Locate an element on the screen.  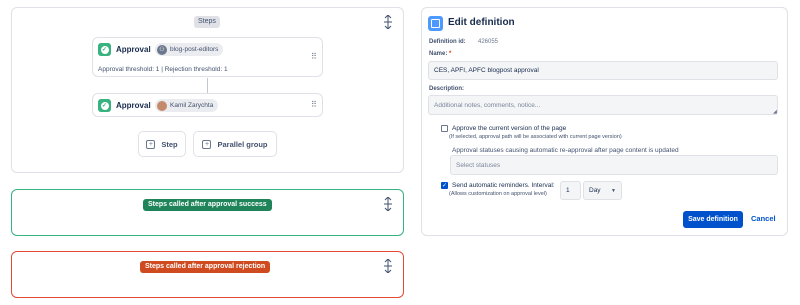
interval-unit-value: Day is located at coordinates (595, 190).